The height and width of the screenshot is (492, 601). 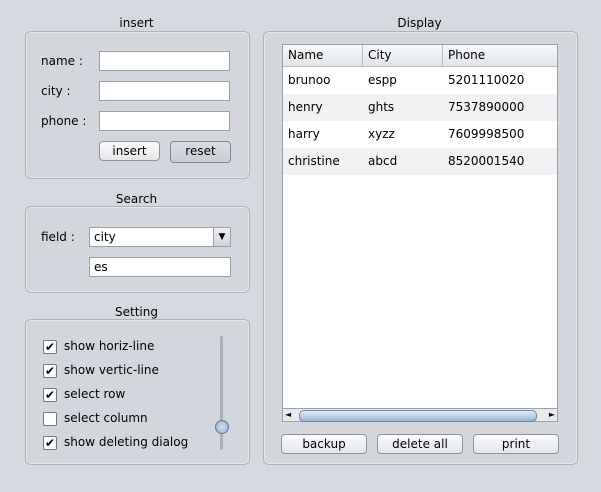 What do you see at coordinates (160, 267) in the screenshot?
I see `search-input` at bounding box center [160, 267].